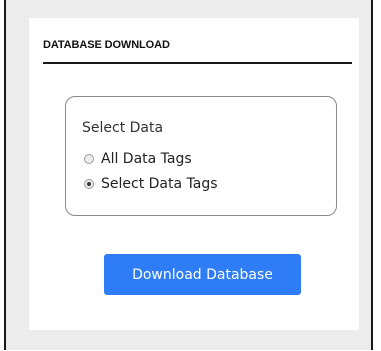 This screenshot has width=381, height=351. I want to click on radio-option-all-data-tags: All Data Tags, so click(138, 159).